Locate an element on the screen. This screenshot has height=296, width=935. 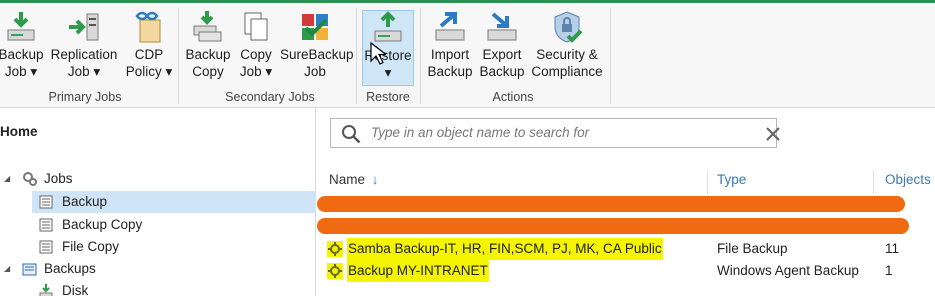
export-backup-button: Export Backup is located at coordinates (502, 48).